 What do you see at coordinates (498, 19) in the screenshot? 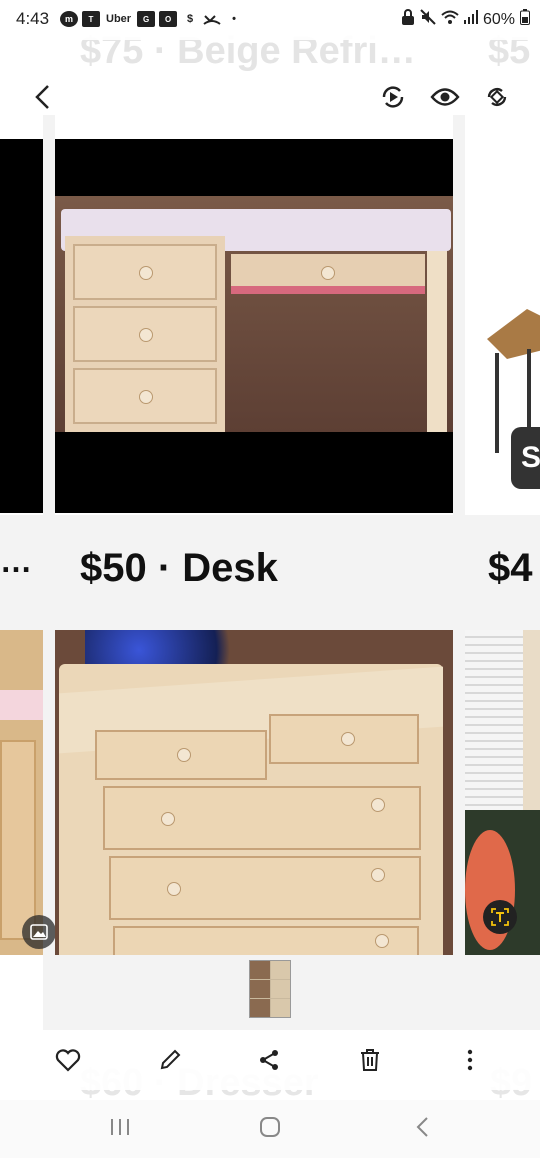
I see `battery-percent: 60%` at bounding box center [498, 19].